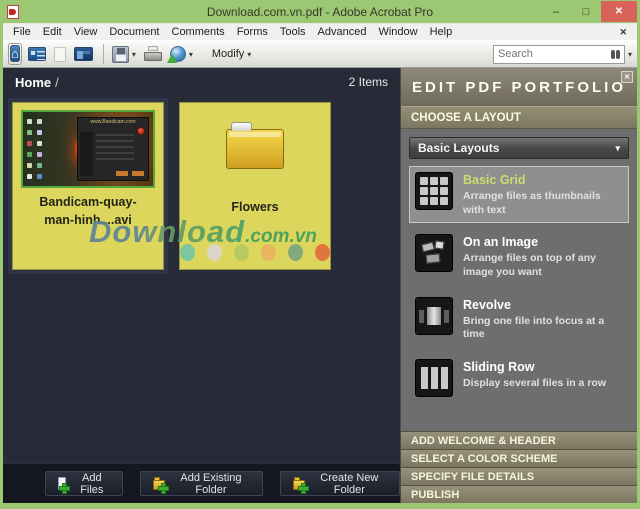 Image resolution: width=640 pixels, height=509 pixels. I want to click on save-icon, so click(120, 54).